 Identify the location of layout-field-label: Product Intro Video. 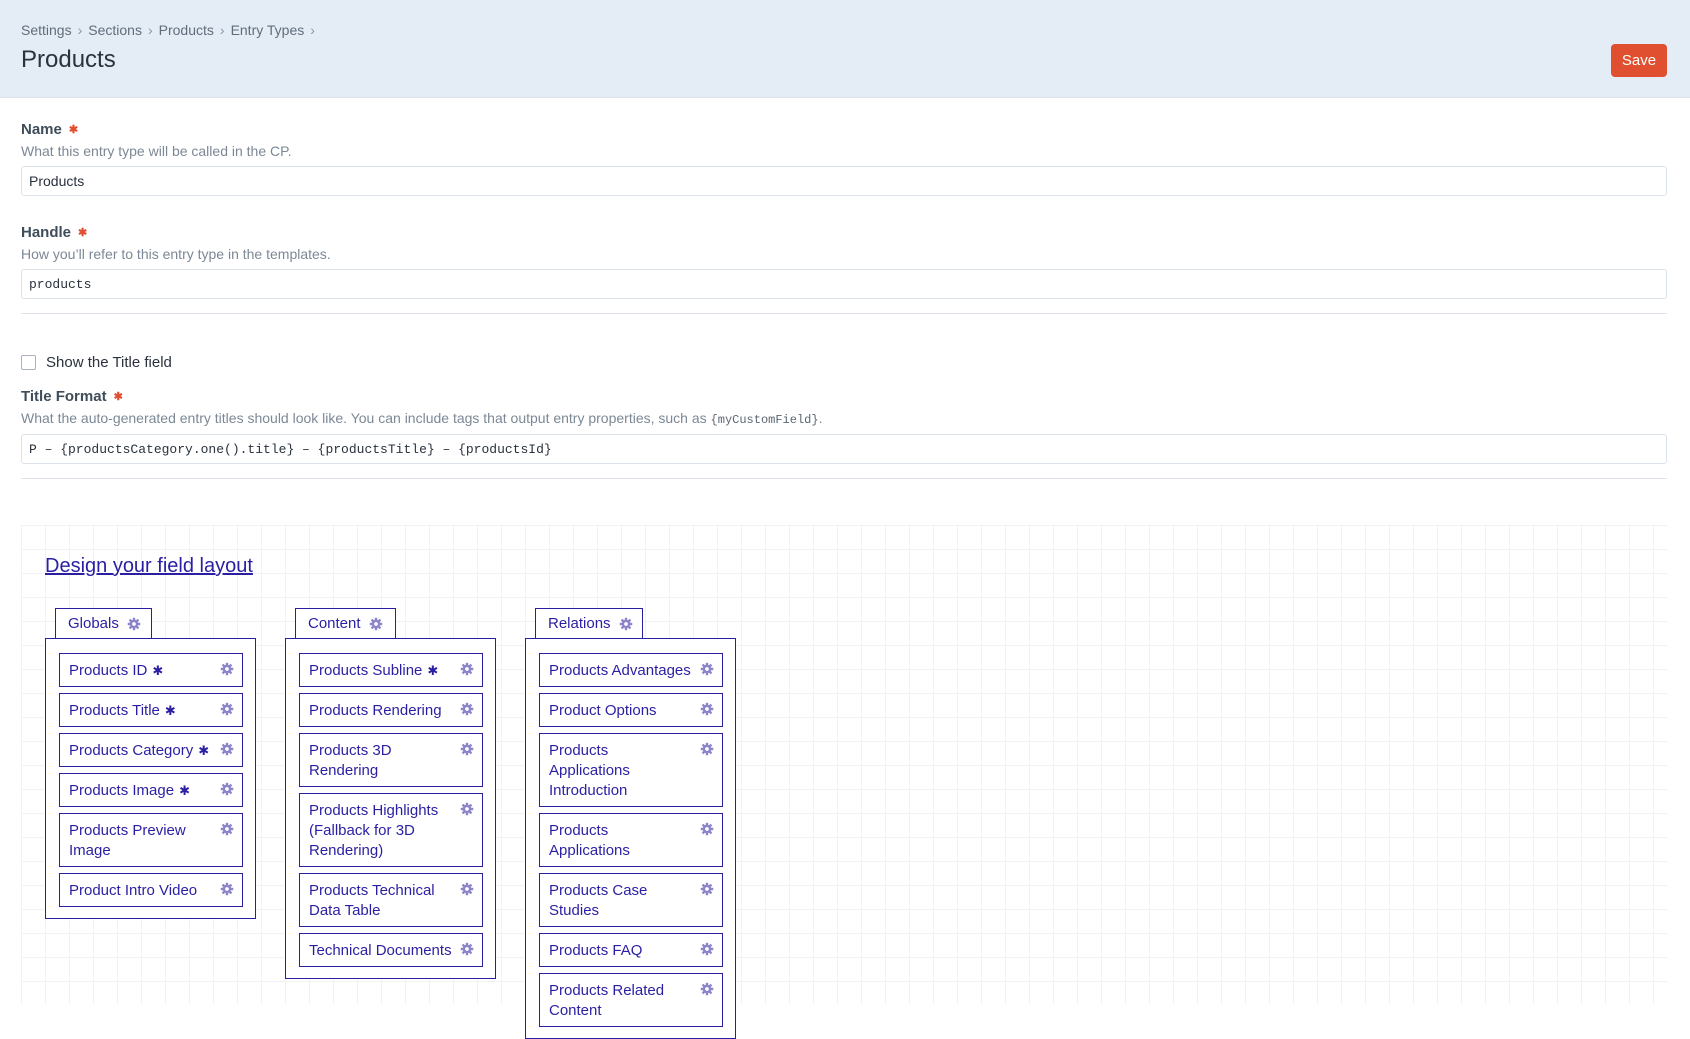
(133, 890).